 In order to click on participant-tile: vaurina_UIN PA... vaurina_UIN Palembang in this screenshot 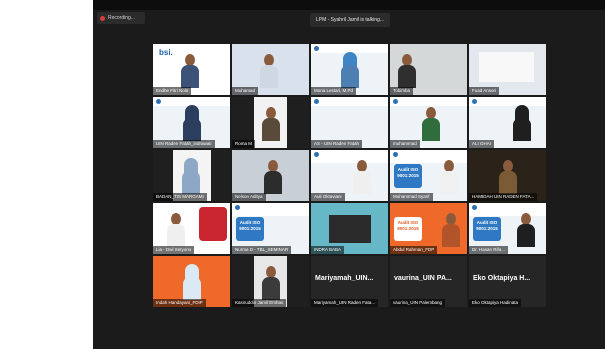, I will do `click(428, 281)`.